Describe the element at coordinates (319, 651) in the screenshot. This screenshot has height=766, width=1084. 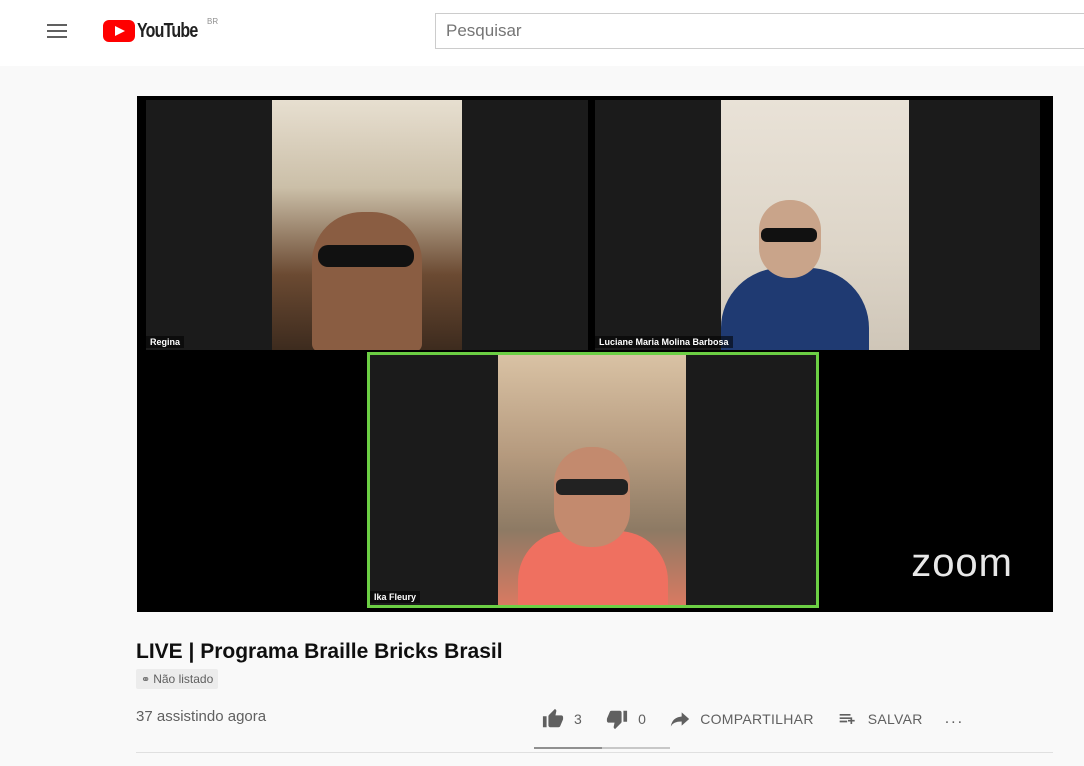
I see `video-title: LIVE | Programa Braille Bricks Brasil` at that location.